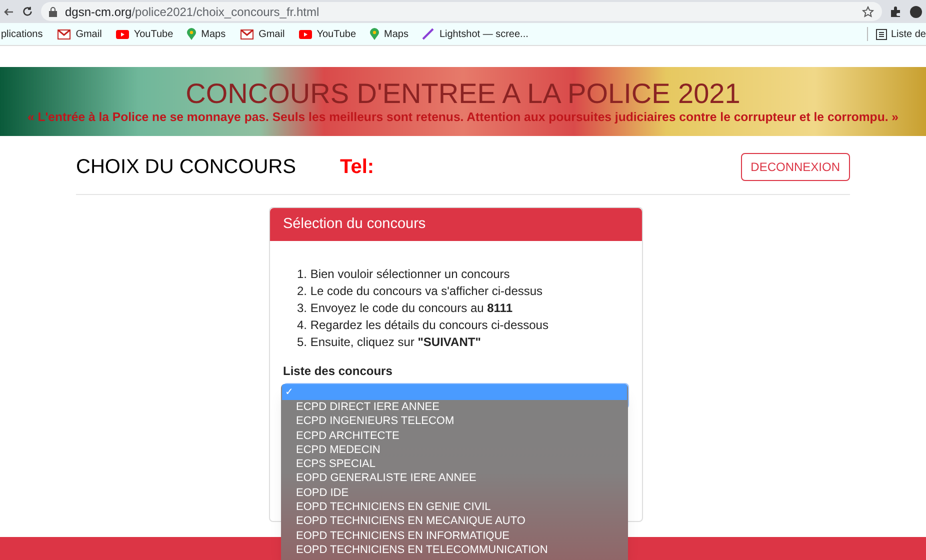 This screenshot has width=926, height=560. What do you see at coordinates (454, 407) in the screenshot?
I see `dropdown-option: ECPD DIRECT IERE ANNEE` at bounding box center [454, 407].